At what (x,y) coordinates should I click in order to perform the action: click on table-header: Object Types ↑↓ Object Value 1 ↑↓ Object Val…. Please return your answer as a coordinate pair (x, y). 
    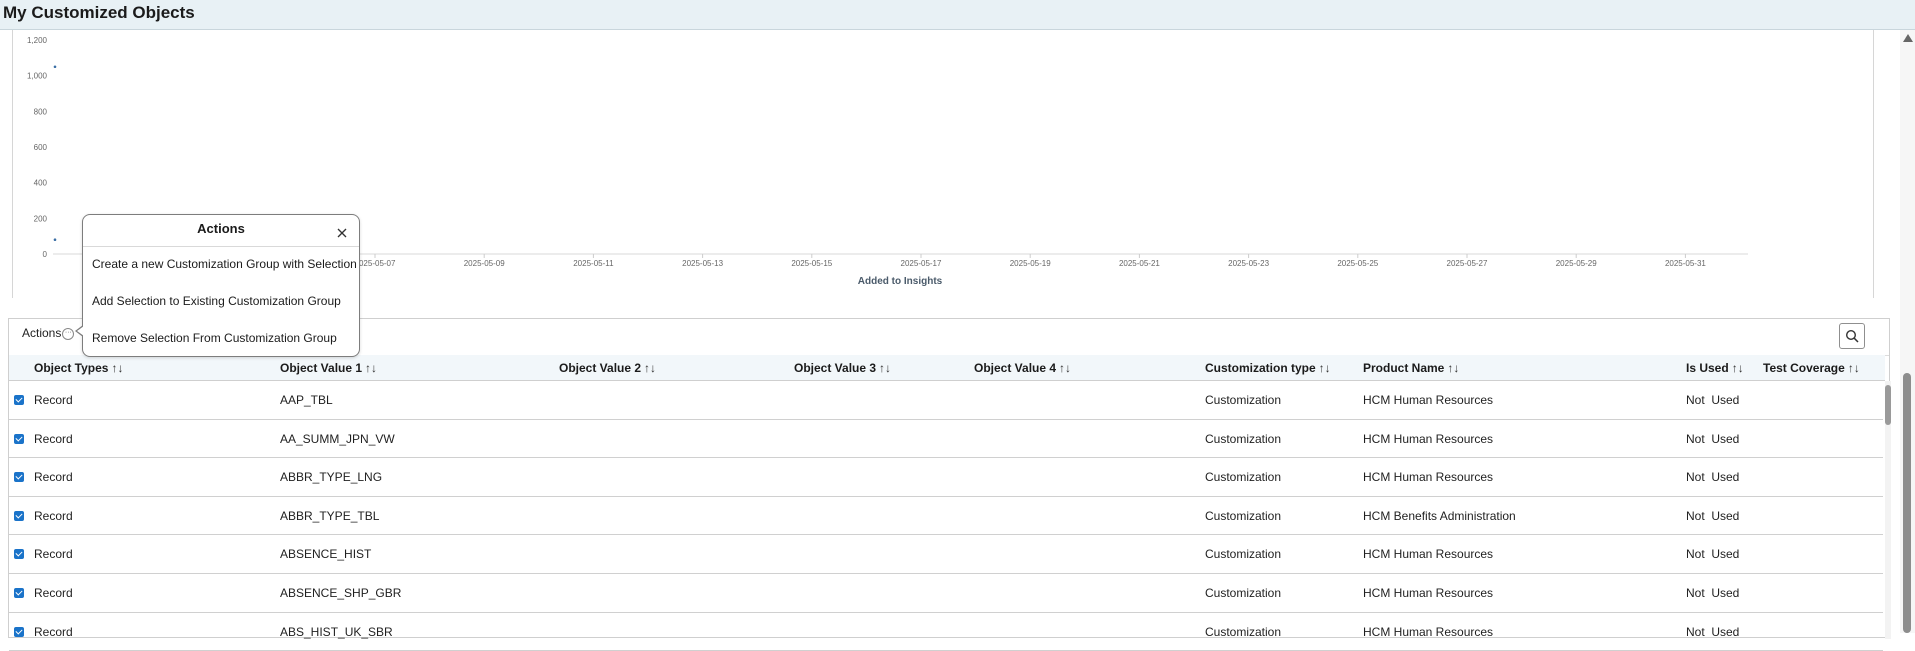
    Looking at the image, I should click on (947, 368).